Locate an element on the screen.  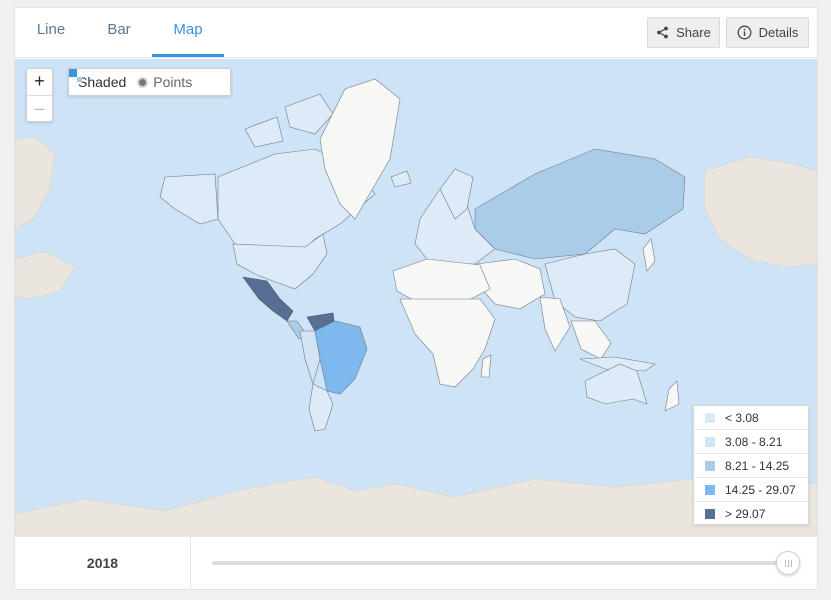
legend-item: > 29.07 is located at coordinates (751, 514).